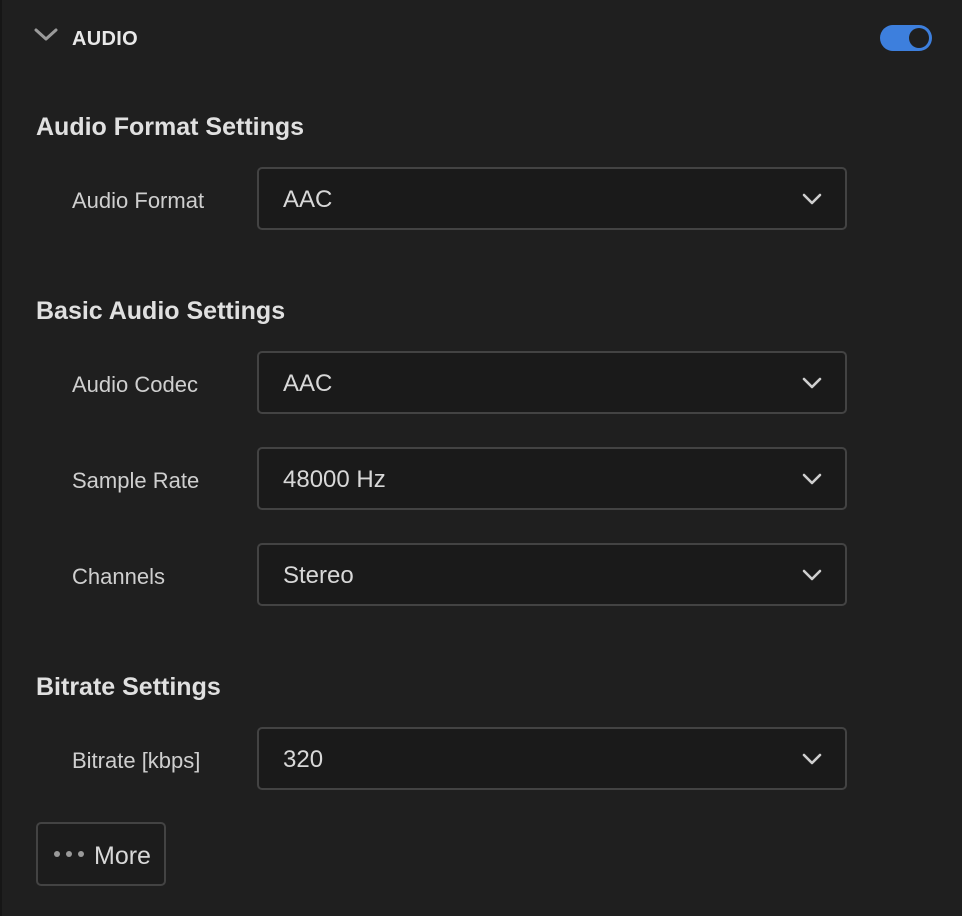 The height and width of the screenshot is (916, 962). What do you see at coordinates (552, 574) in the screenshot?
I see `channels-dropdown: Stereo` at bounding box center [552, 574].